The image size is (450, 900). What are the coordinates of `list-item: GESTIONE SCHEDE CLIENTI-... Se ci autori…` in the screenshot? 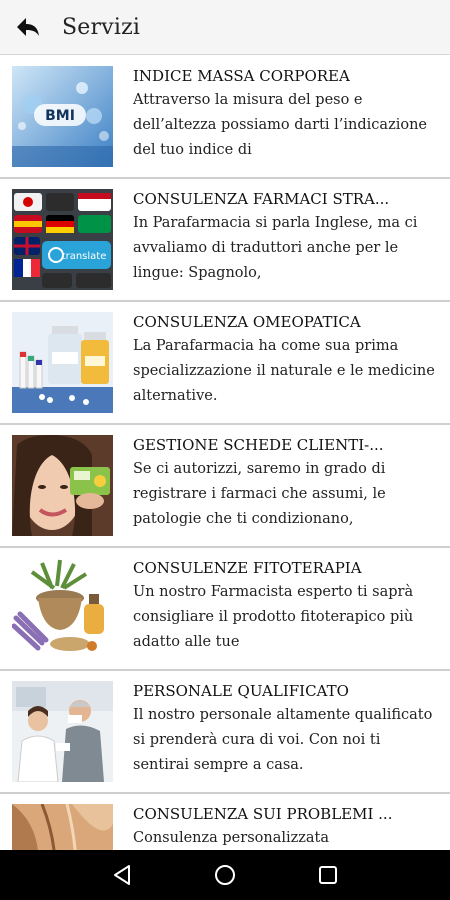 It's located at (225, 486).